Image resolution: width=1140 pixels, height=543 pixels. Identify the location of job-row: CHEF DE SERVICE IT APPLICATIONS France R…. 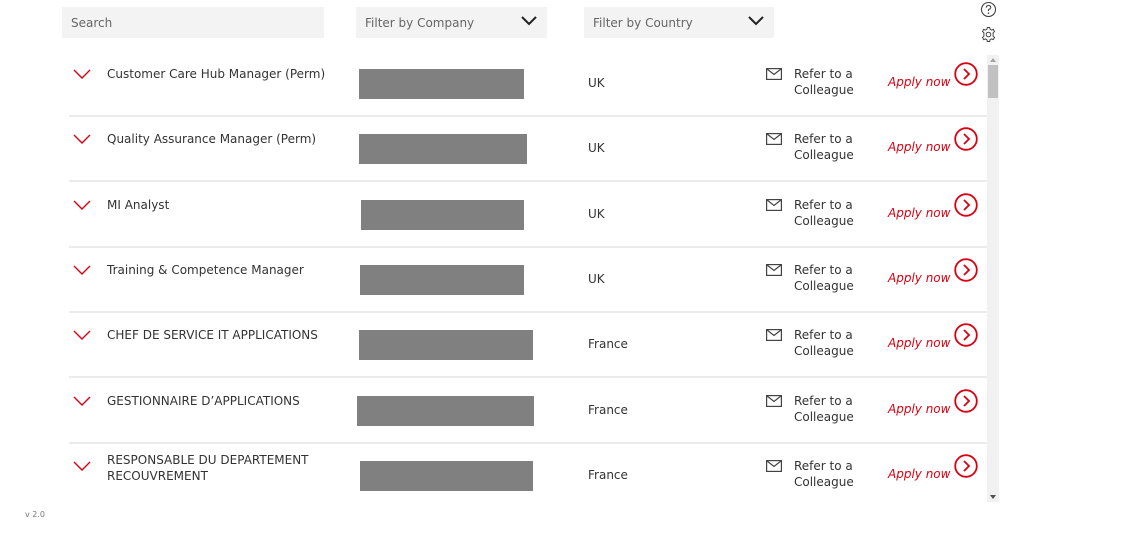
(528, 345).